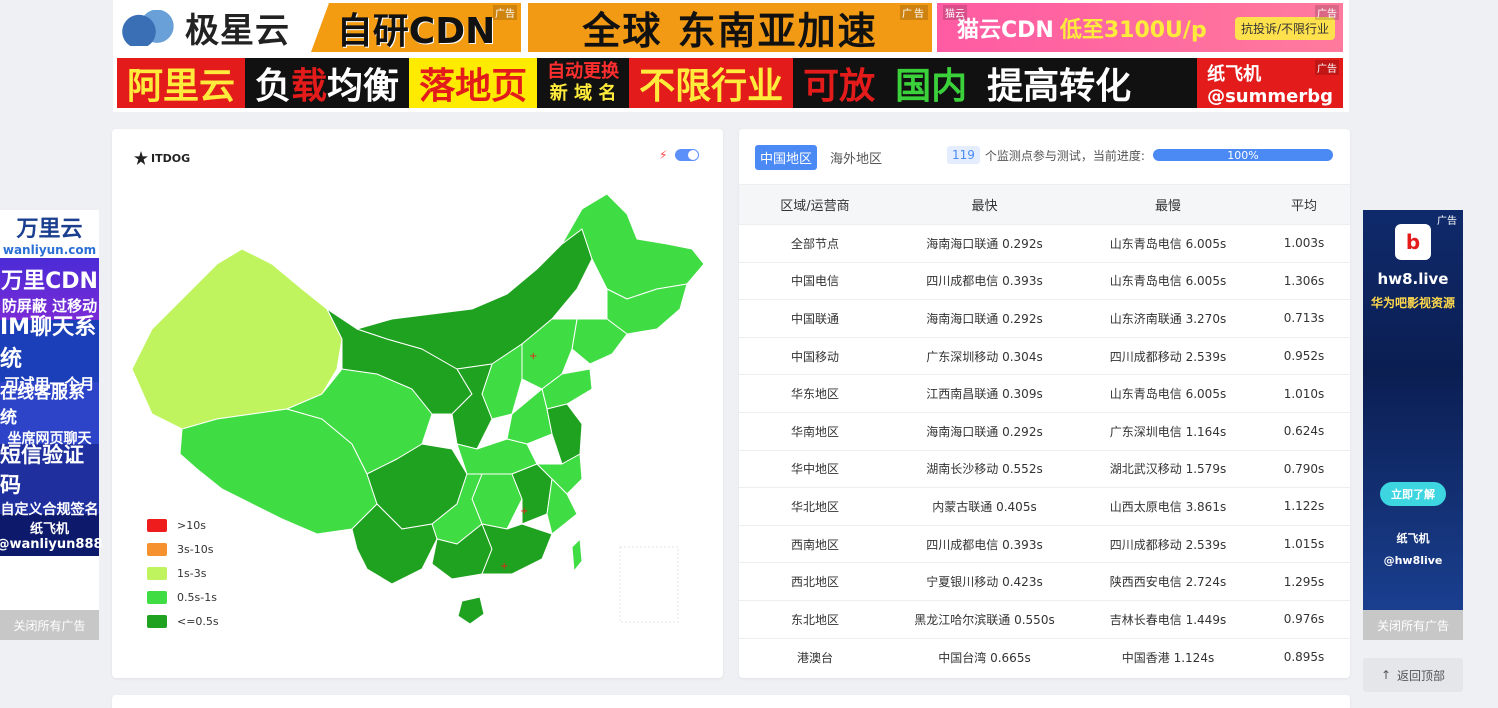 The height and width of the screenshot is (708, 1498). Describe the element at coordinates (564, 434) in the screenshot. I see `region-jiangsu` at that location.